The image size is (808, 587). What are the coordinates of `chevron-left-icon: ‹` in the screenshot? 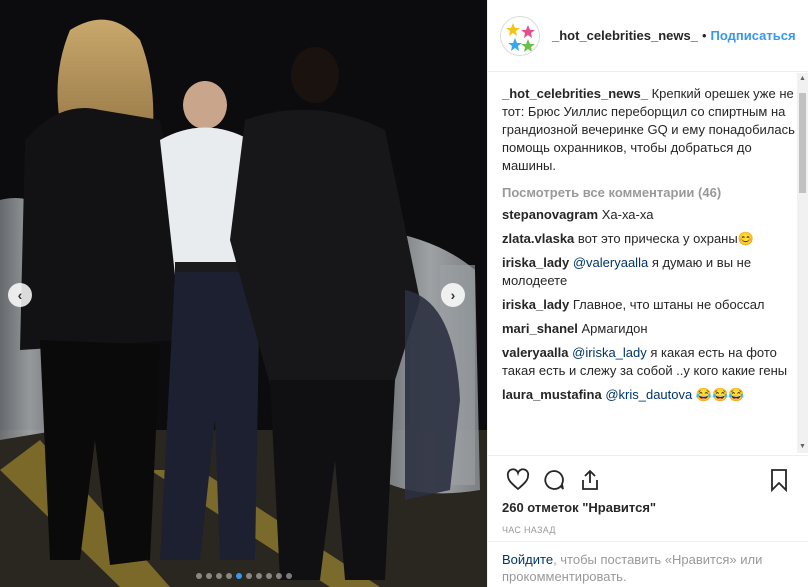 It's located at (20, 295).